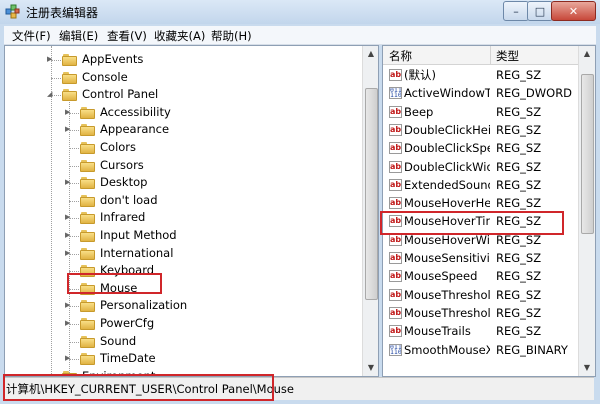 The width and height of the screenshot is (600, 404). I want to click on value-row-mousespeed: ab MouseSpeed REG_SZ, so click(481, 276).